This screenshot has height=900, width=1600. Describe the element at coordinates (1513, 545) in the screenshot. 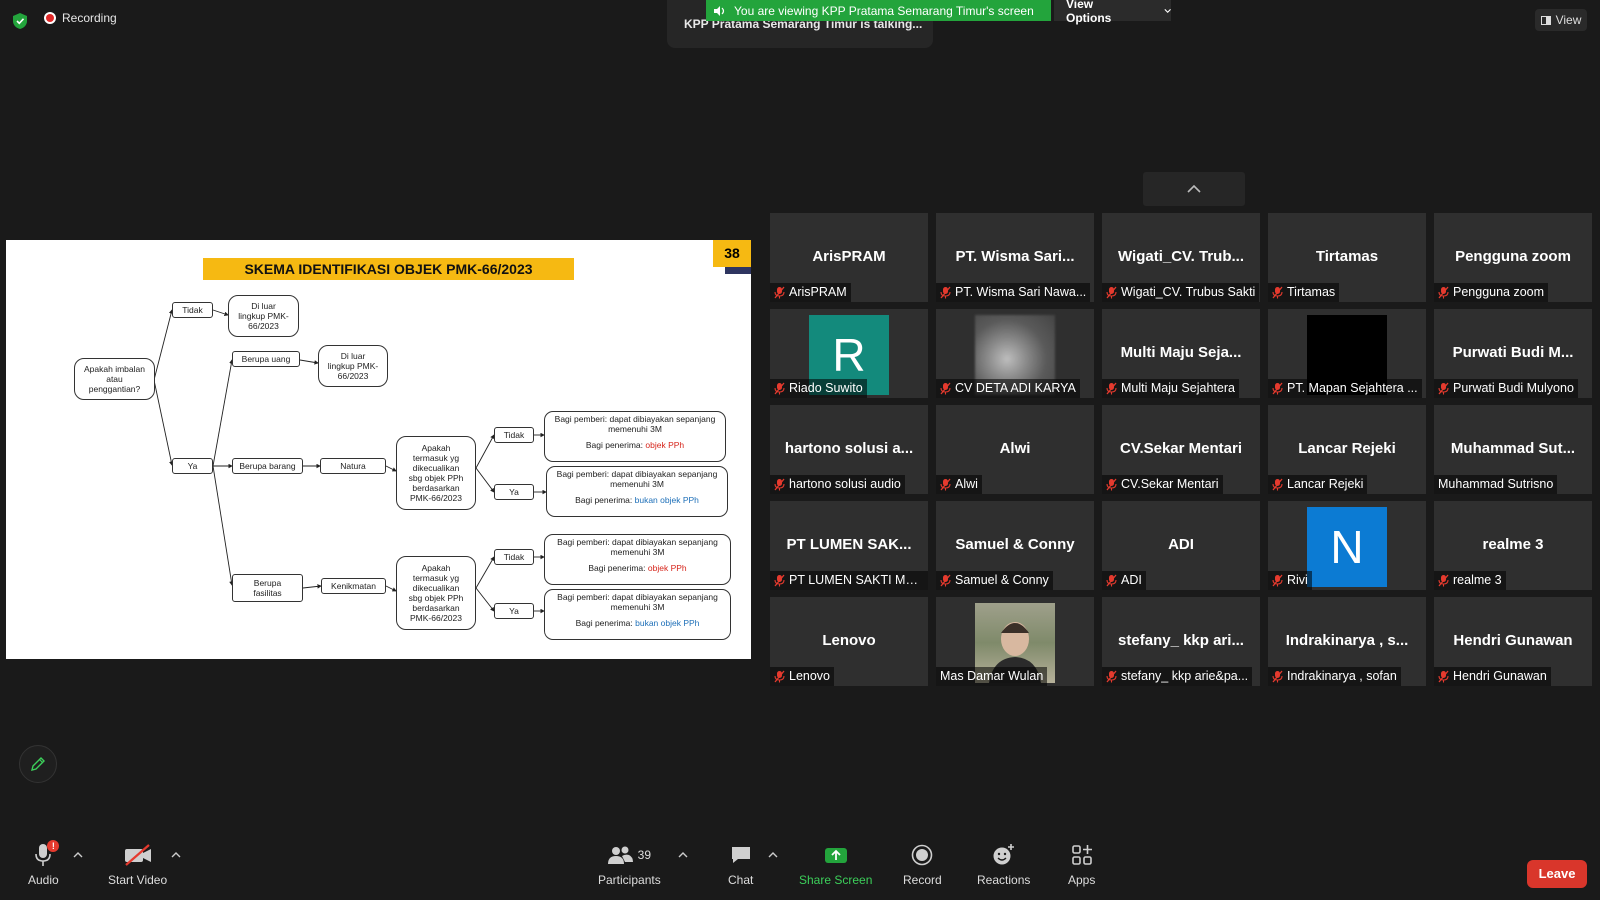

I see `participant-tile: realme 3 realme 3` at that location.